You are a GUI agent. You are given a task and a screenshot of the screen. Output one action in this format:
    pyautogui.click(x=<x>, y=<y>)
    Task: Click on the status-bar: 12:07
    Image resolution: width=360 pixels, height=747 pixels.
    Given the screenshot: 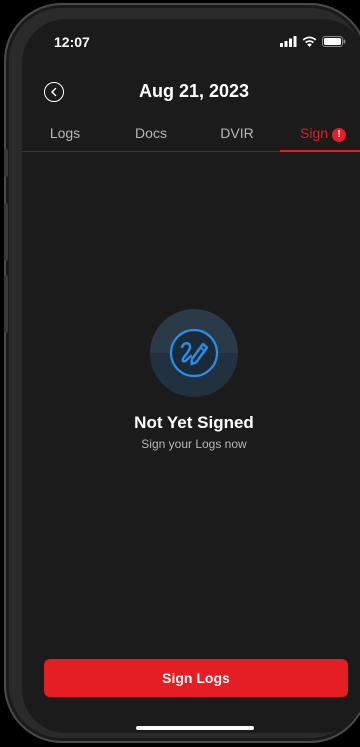 What is the action you would take?
    pyautogui.click(x=191, y=41)
    